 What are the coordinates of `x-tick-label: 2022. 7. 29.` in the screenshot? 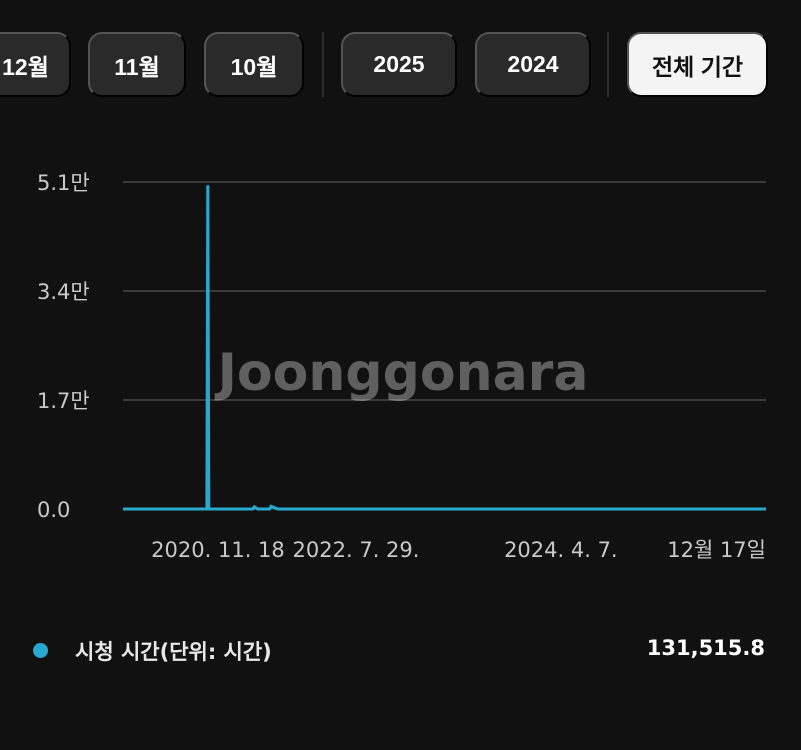 It's located at (356, 550).